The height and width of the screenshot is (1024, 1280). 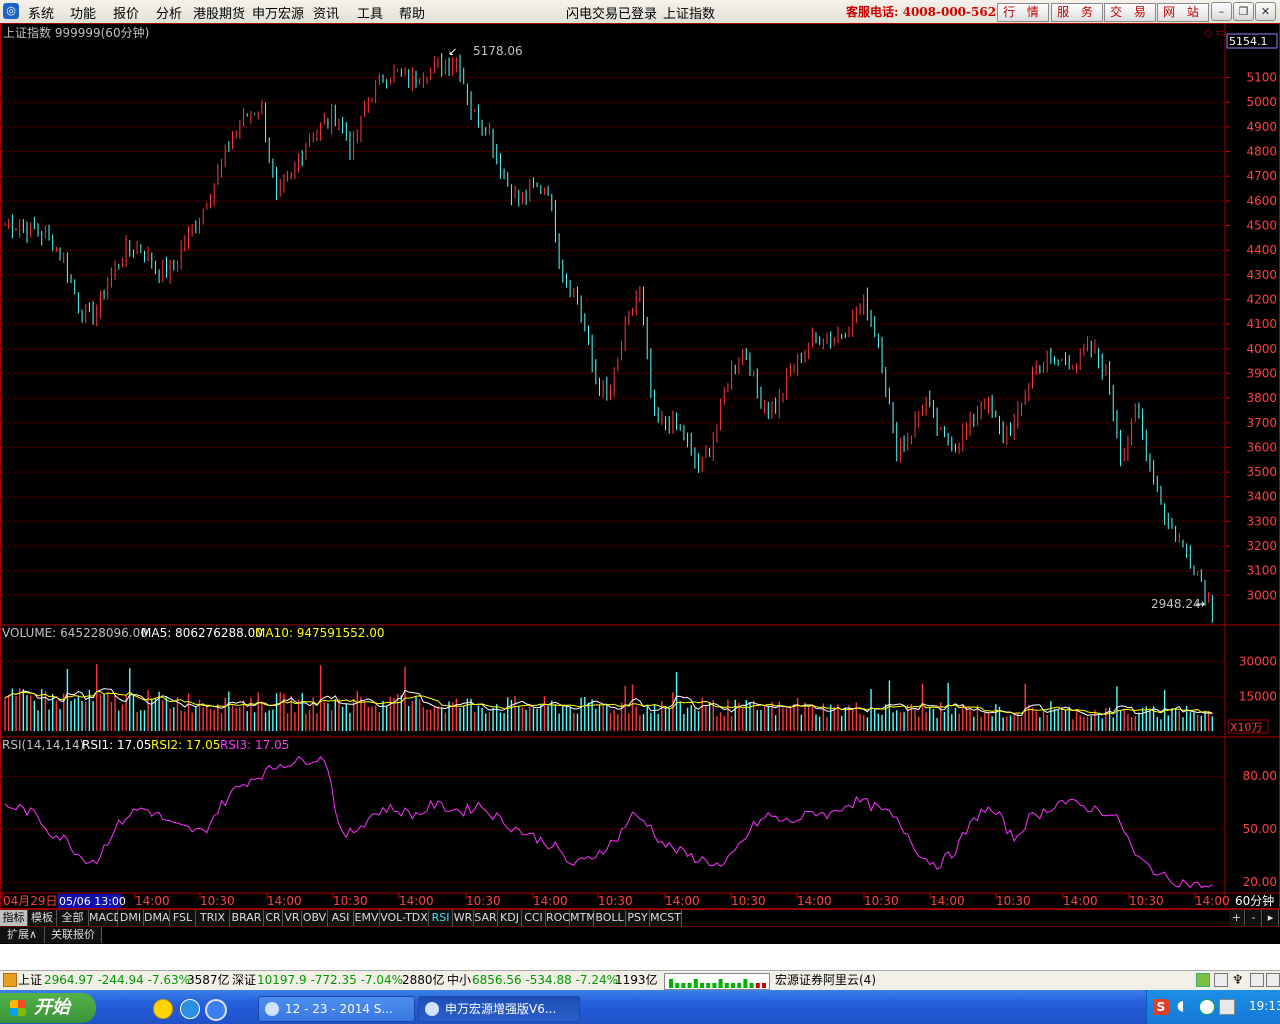 What do you see at coordinates (341, 918) in the screenshot?
I see `tab-asi: ASI` at bounding box center [341, 918].